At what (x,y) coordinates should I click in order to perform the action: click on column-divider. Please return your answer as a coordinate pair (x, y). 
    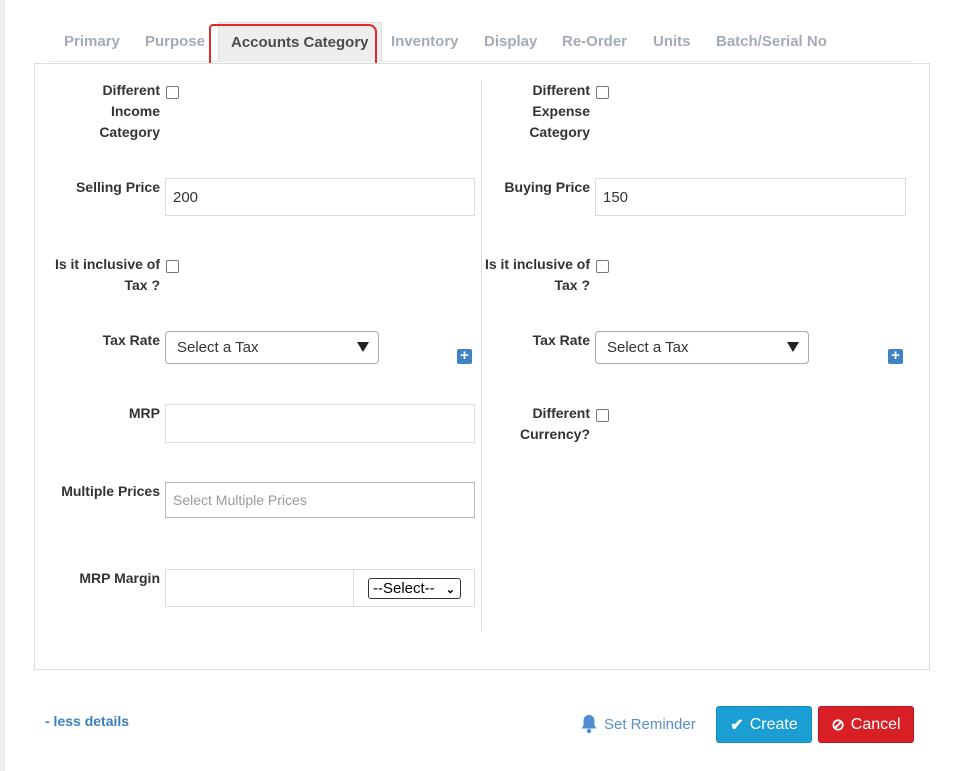
    Looking at the image, I should click on (481, 355).